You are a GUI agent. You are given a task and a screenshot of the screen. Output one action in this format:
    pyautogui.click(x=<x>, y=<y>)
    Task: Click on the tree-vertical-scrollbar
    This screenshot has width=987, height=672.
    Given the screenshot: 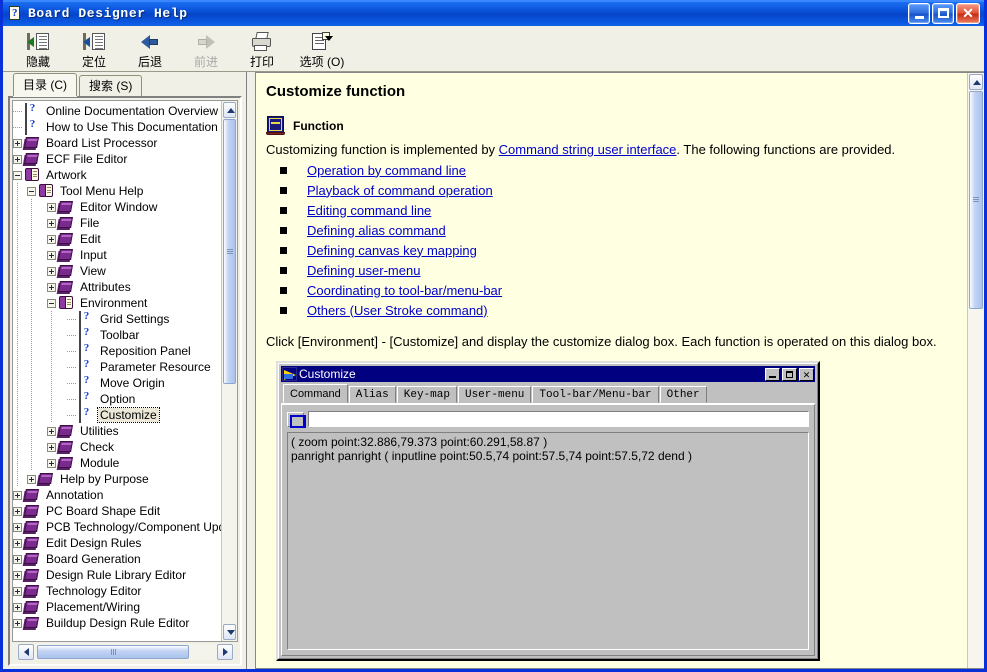 What is the action you would take?
    pyautogui.click(x=229, y=371)
    